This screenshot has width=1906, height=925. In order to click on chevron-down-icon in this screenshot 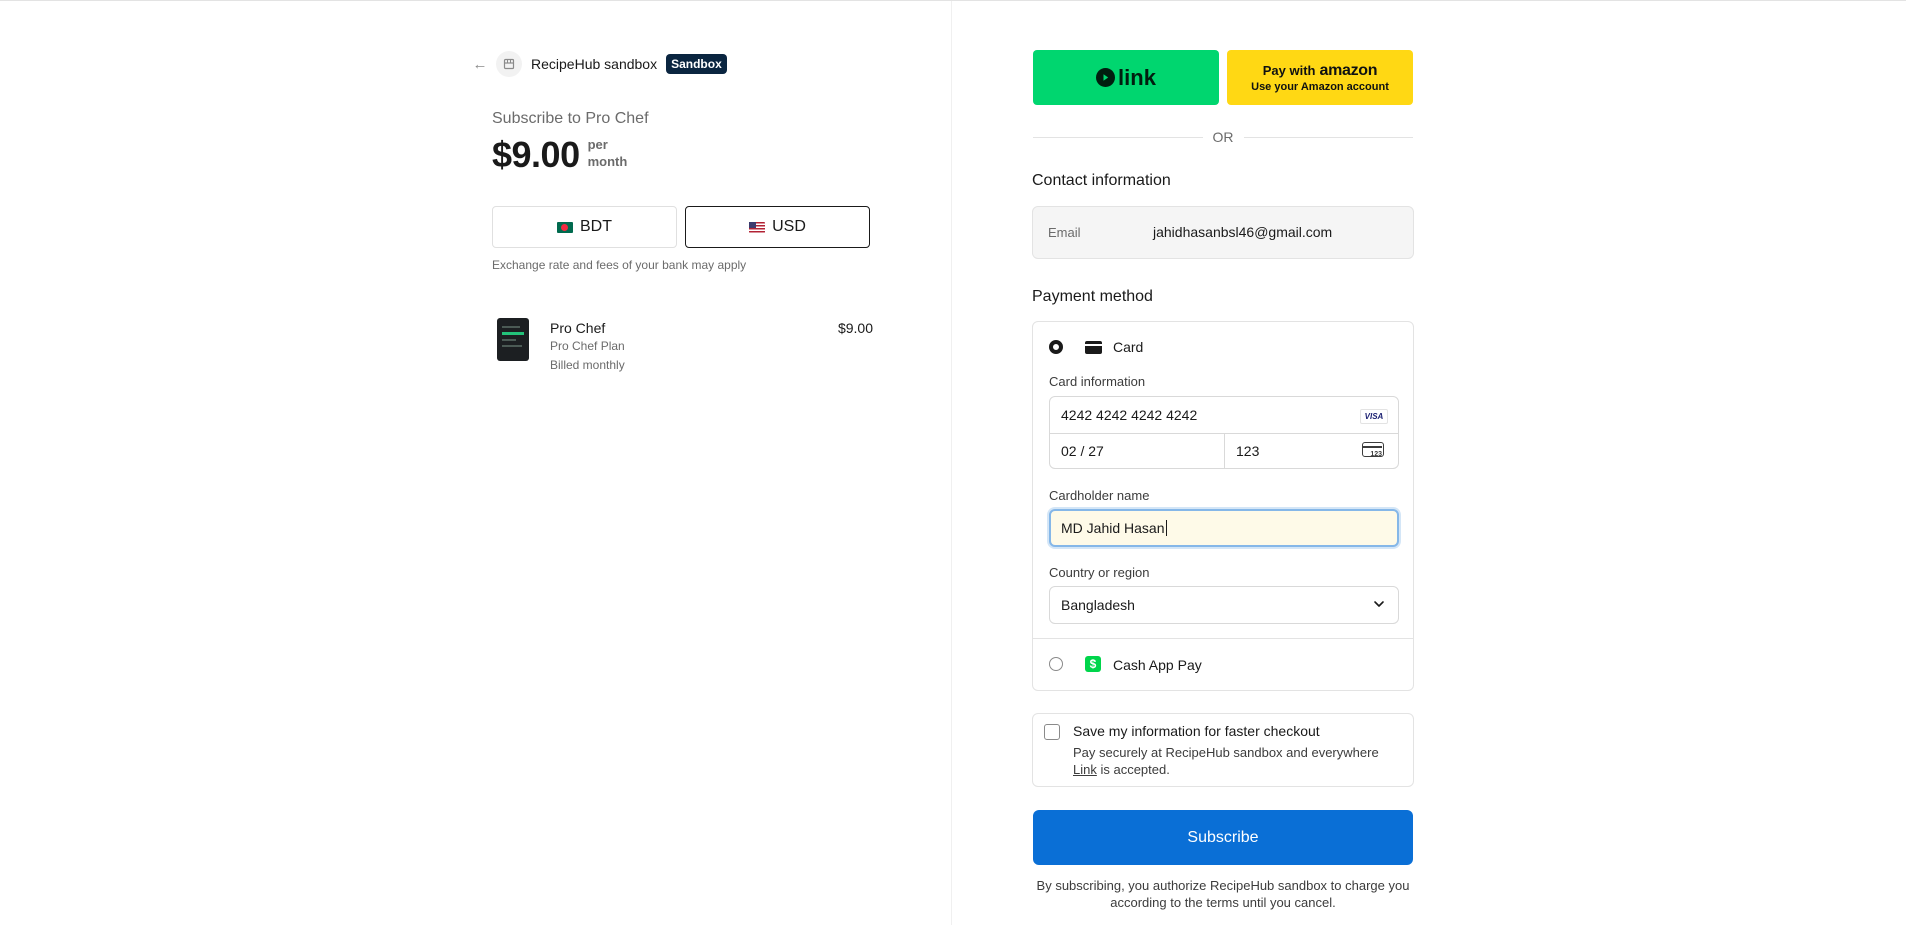, I will do `click(1379, 604)`.